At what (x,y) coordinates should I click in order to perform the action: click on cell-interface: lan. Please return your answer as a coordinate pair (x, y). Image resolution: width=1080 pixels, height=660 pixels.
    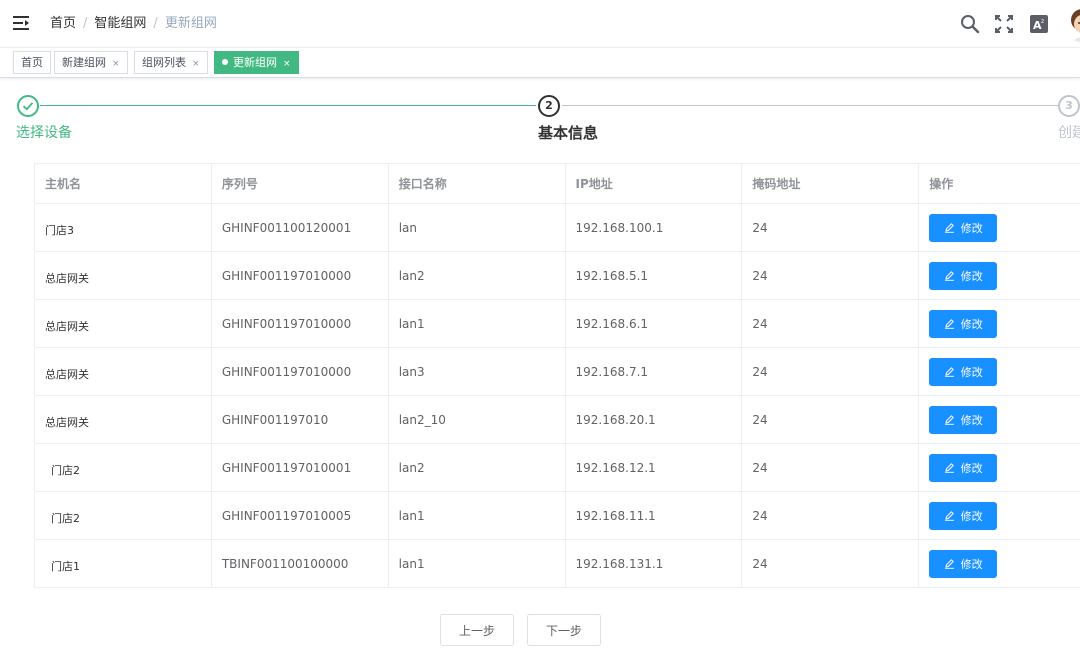
    Looking at the image, I should click on (477, 227).